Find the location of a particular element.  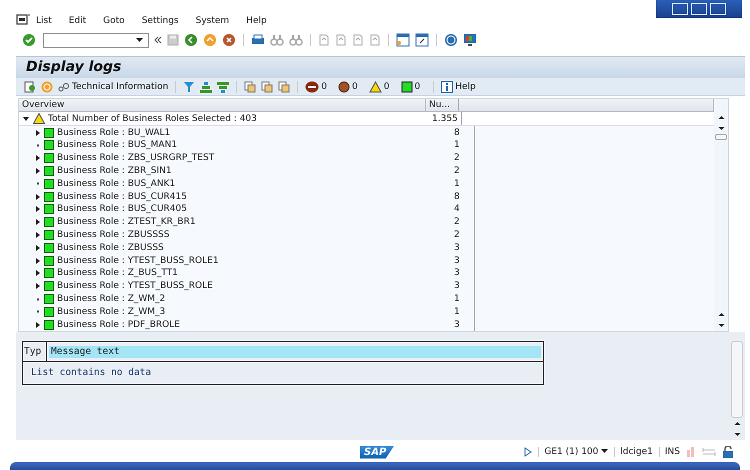

warning-icon is located at coordinates (375, 86).